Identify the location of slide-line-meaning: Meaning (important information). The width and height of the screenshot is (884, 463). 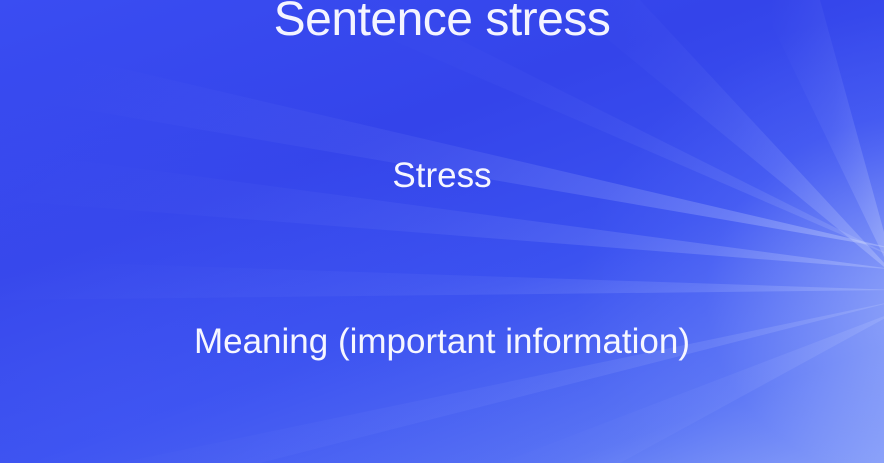
(442, 341).